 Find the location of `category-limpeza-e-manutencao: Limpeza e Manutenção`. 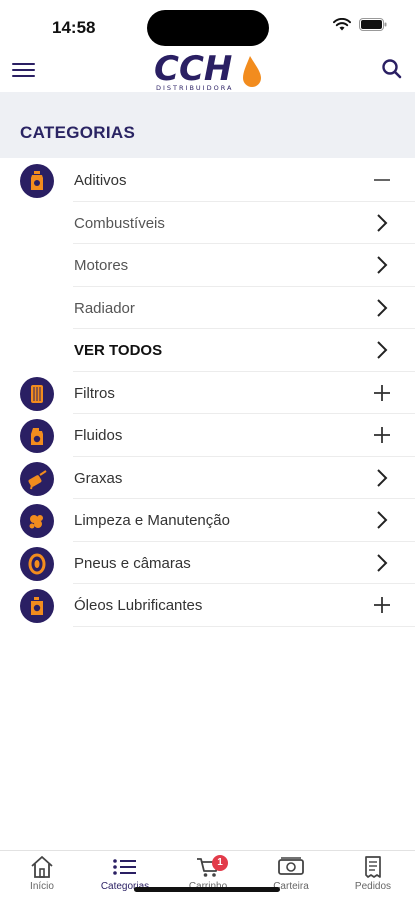

category-limpeza-e-manutencao: Limpeza e Manutenção is located at coordinates (207, 520).